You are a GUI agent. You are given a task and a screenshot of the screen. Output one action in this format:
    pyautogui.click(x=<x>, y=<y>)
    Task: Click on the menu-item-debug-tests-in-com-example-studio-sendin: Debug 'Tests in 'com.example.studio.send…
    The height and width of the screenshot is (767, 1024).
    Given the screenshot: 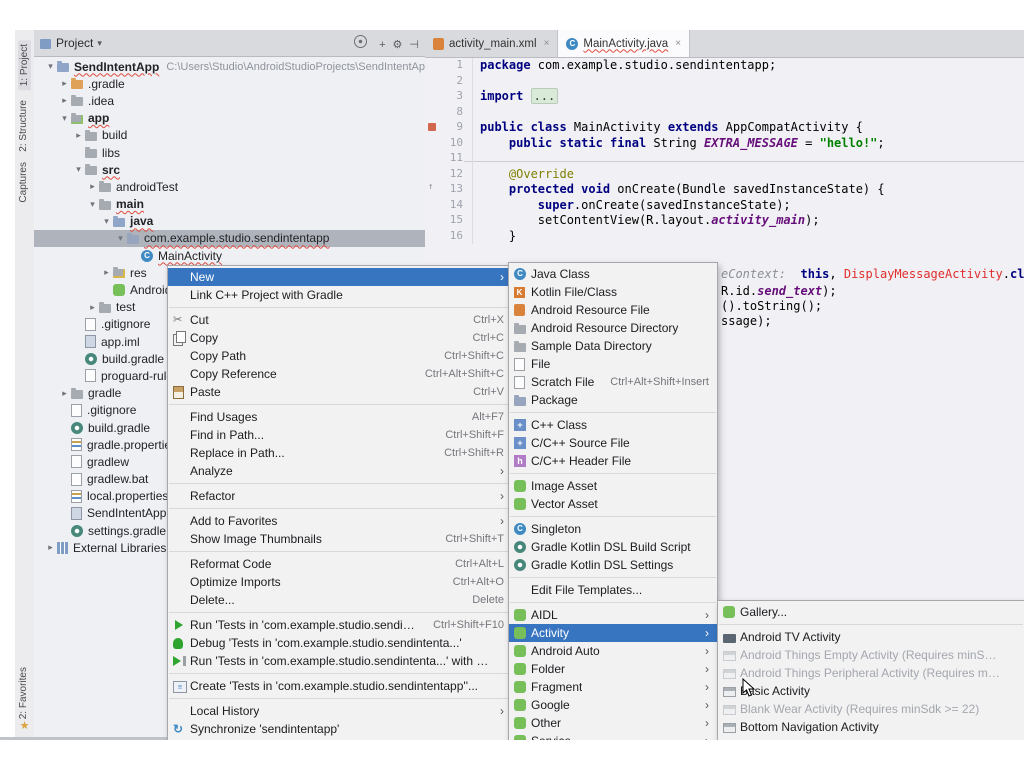 What is the action you would take?
    pyautogui.click(x=340, y=643)
    